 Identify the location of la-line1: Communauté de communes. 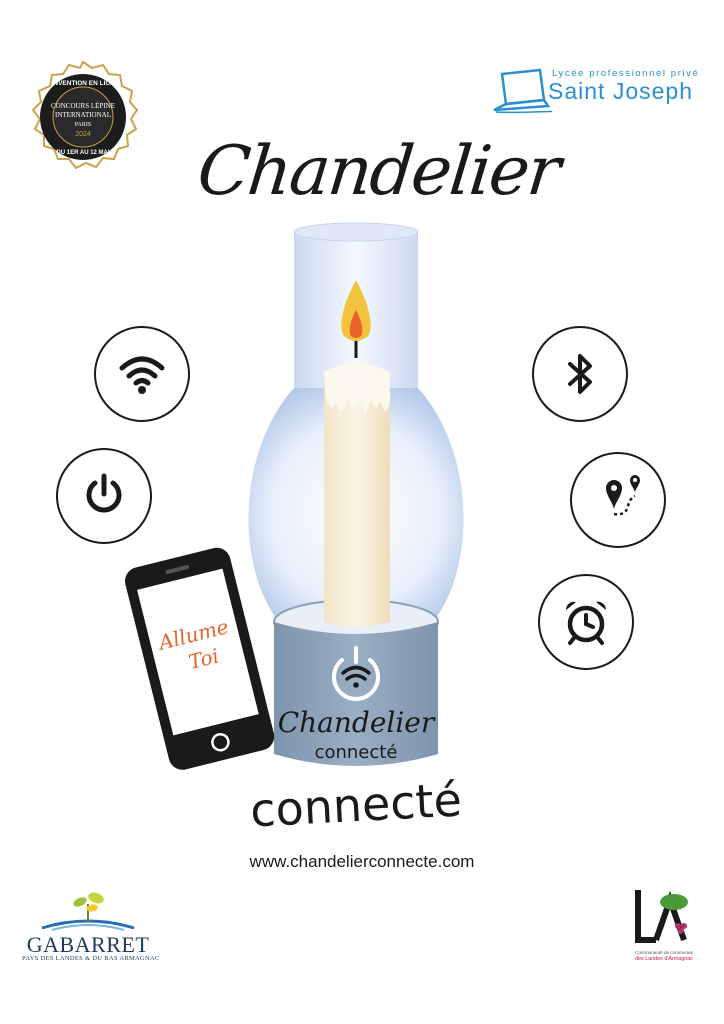
(664, 952).